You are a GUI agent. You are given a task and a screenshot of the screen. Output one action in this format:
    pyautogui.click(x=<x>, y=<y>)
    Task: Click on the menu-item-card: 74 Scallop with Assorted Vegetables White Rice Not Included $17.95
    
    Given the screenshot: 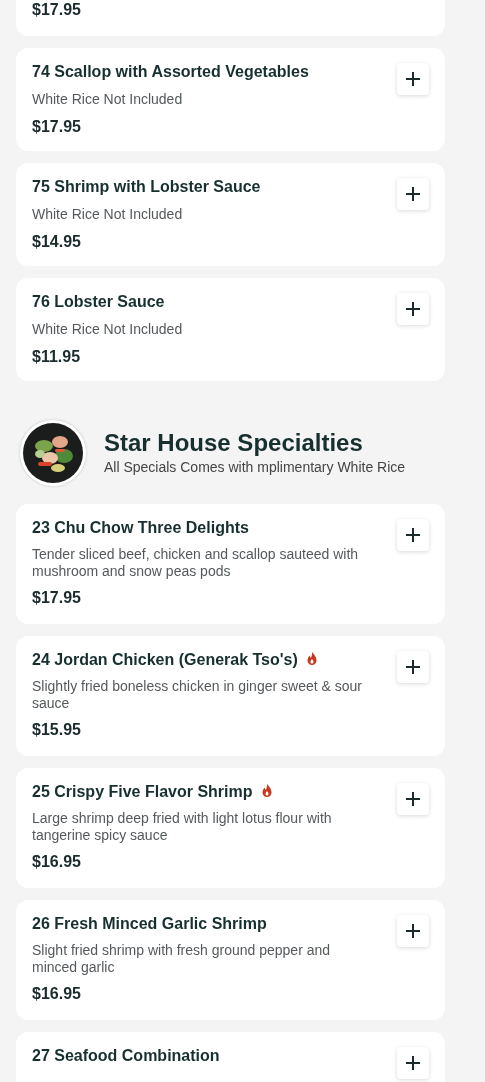 What is the action you would take?
    pyautogui.click(x=230, y=99)
    